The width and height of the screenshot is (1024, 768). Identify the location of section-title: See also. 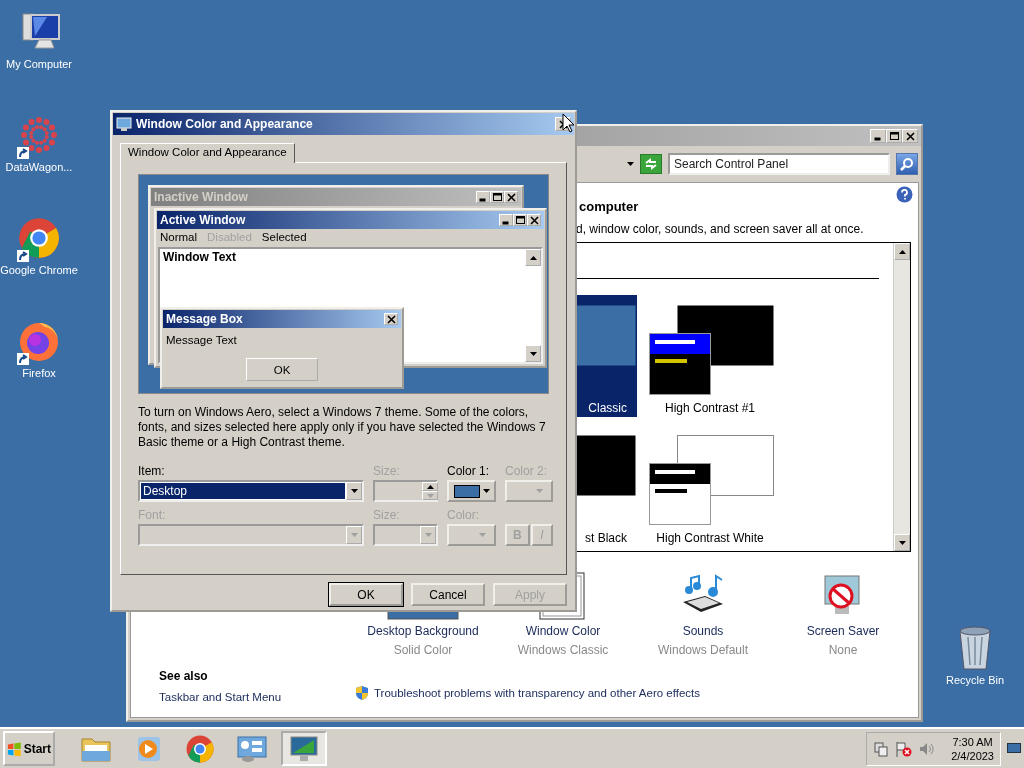
(184, 676).